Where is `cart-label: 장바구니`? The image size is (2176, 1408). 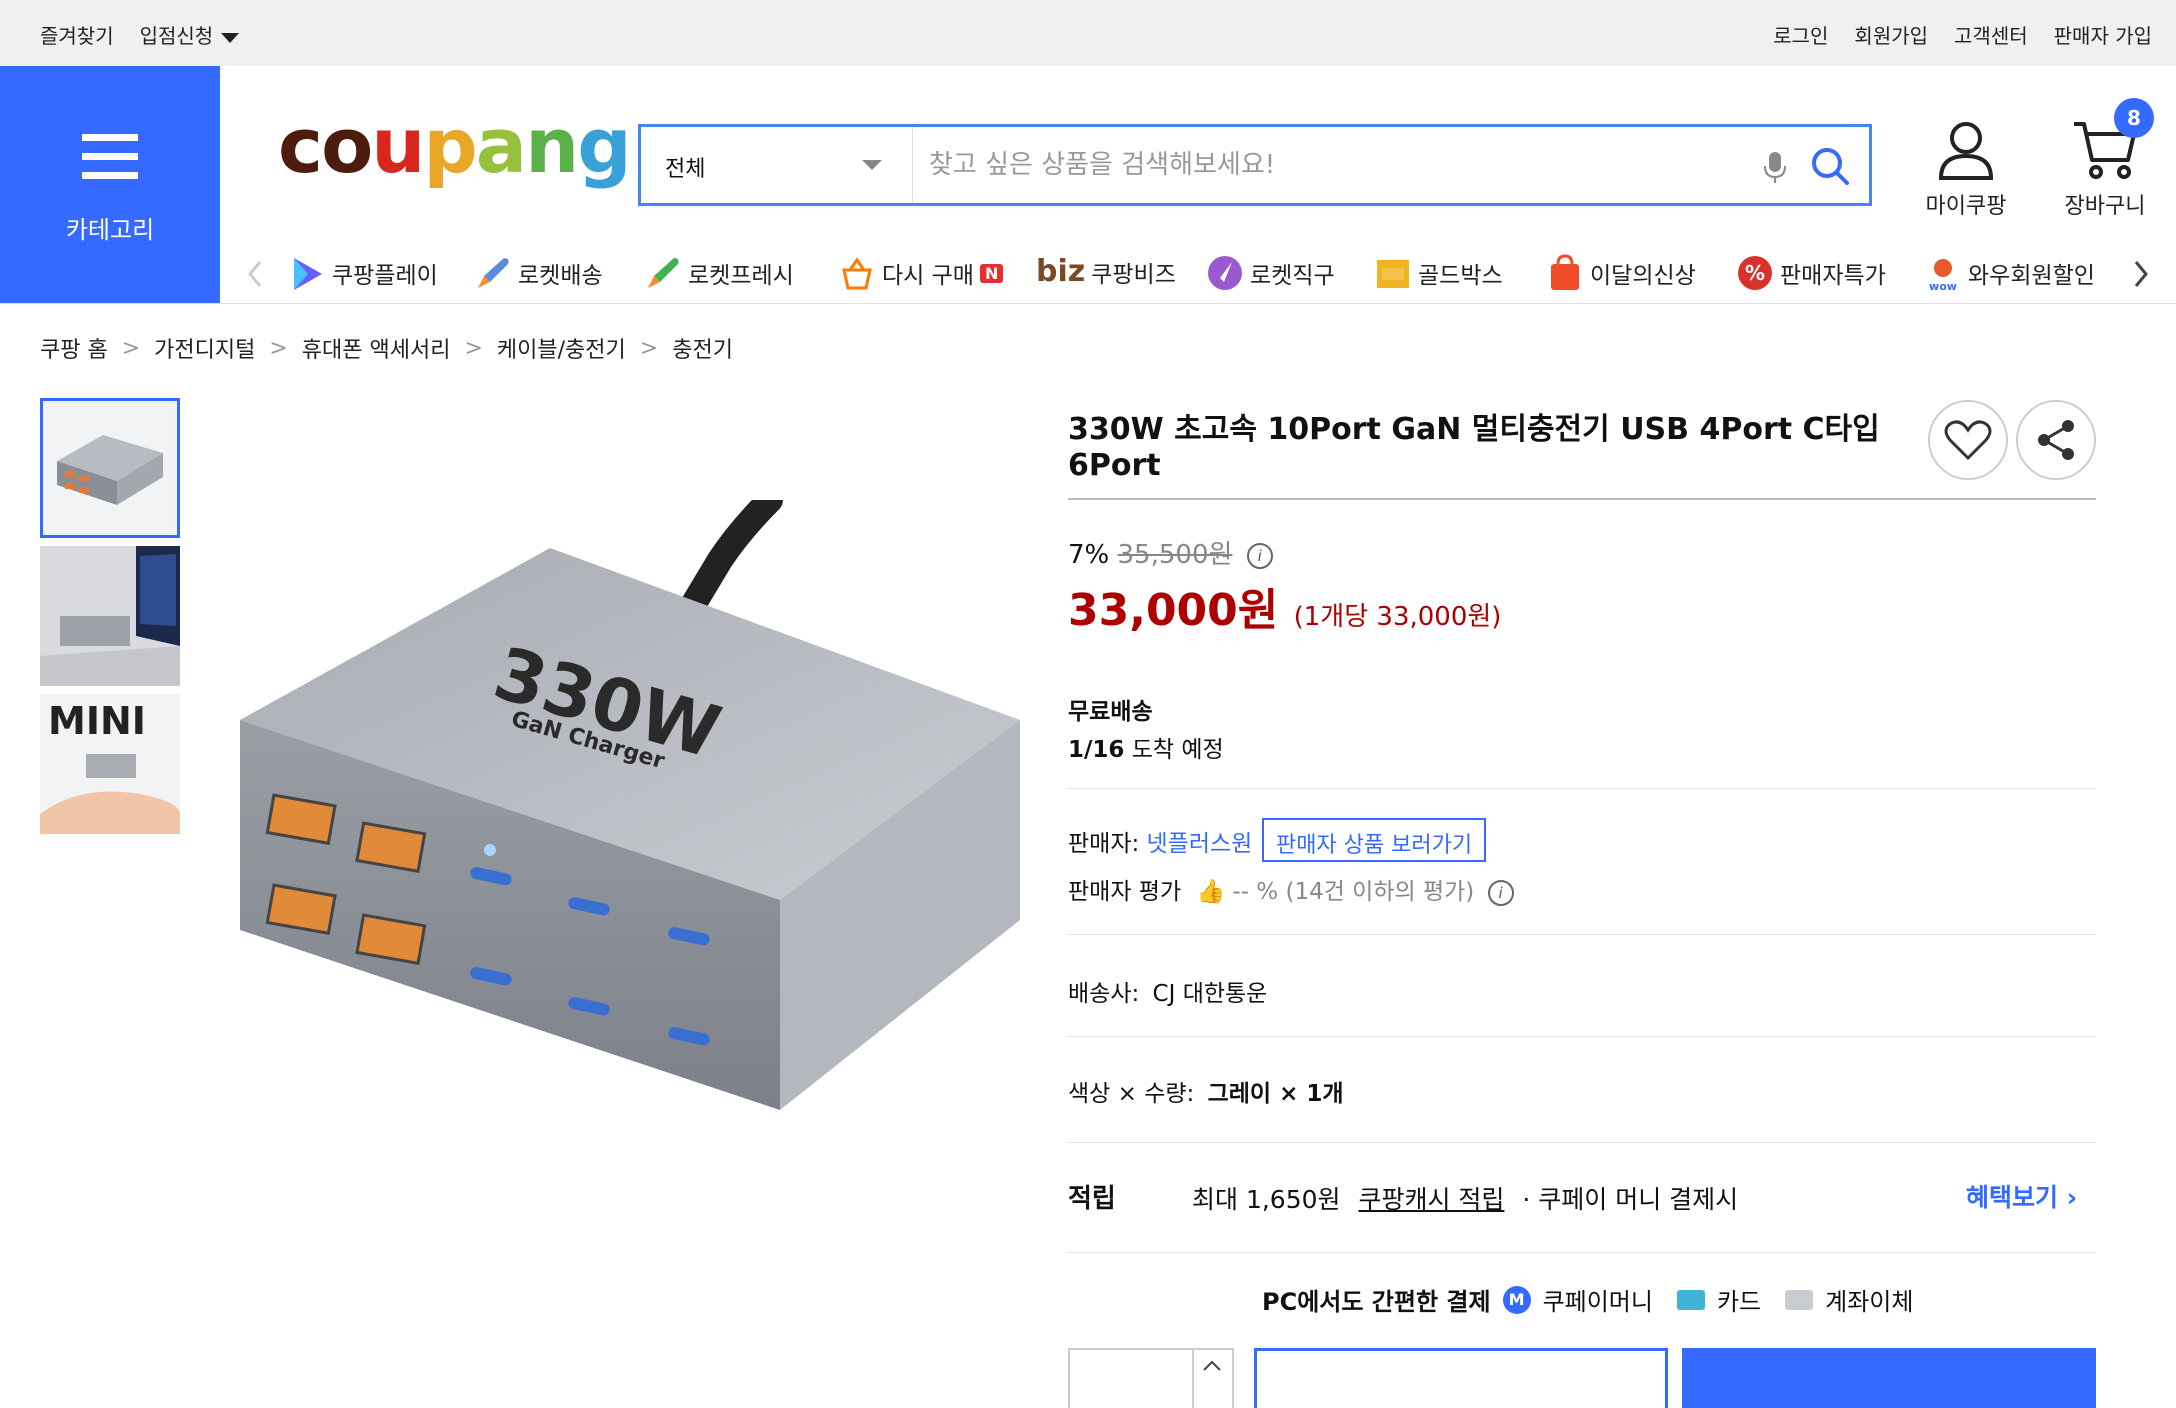
cart-label: 장바구니 is located at coordinates (2105, 206).